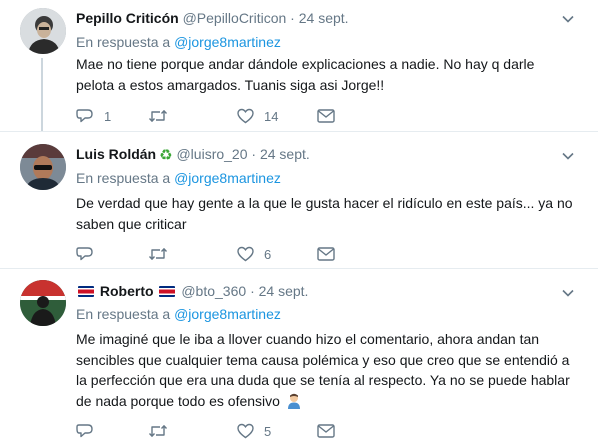 This screenshot has height=445, width=598. I want to click on tweet-header: Roberto @bto_360 · 24 sept., so click(192, 291).